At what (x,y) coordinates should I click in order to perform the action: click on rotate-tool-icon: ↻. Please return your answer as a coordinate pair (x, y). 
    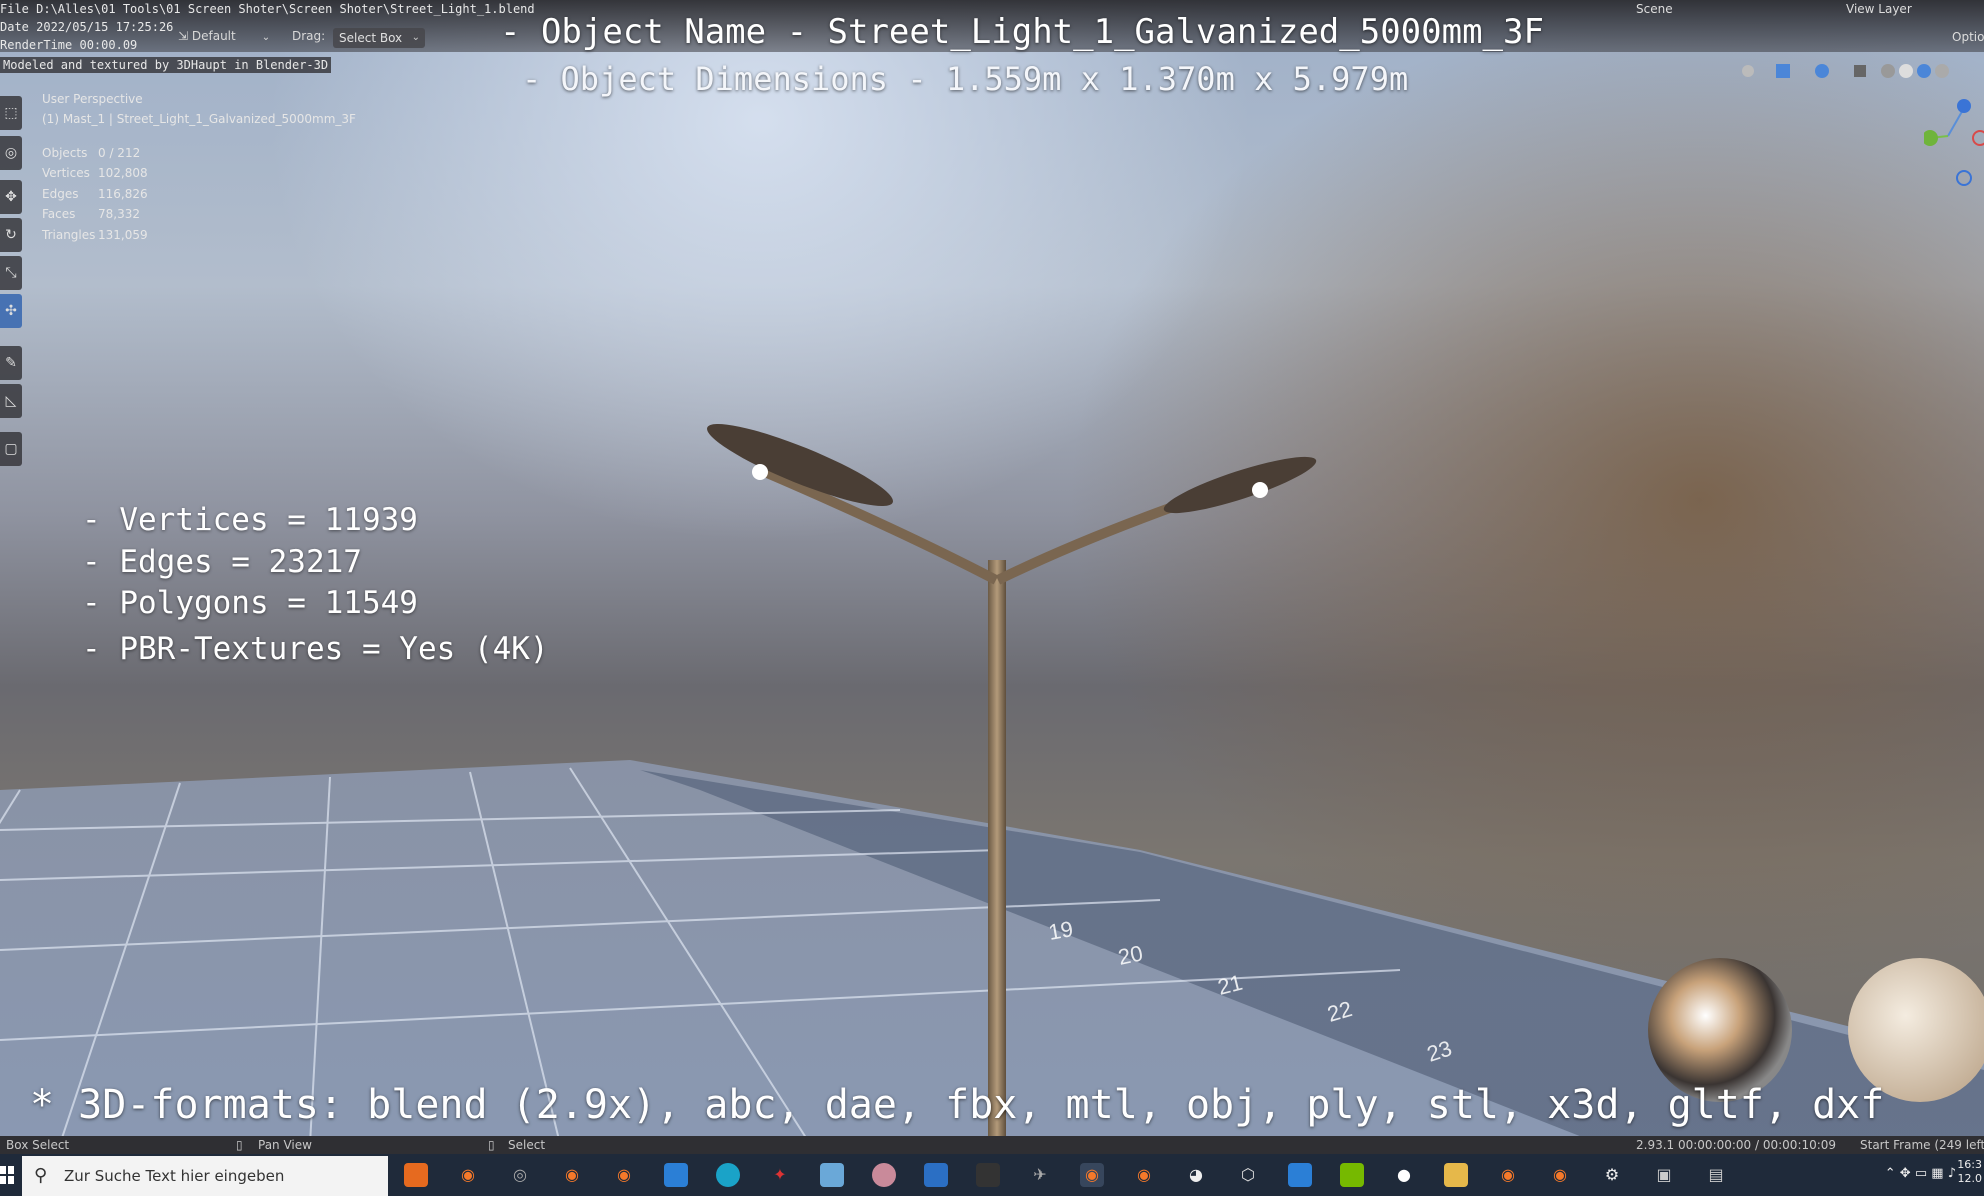
    Looking at the image, I should click on (11, 235).